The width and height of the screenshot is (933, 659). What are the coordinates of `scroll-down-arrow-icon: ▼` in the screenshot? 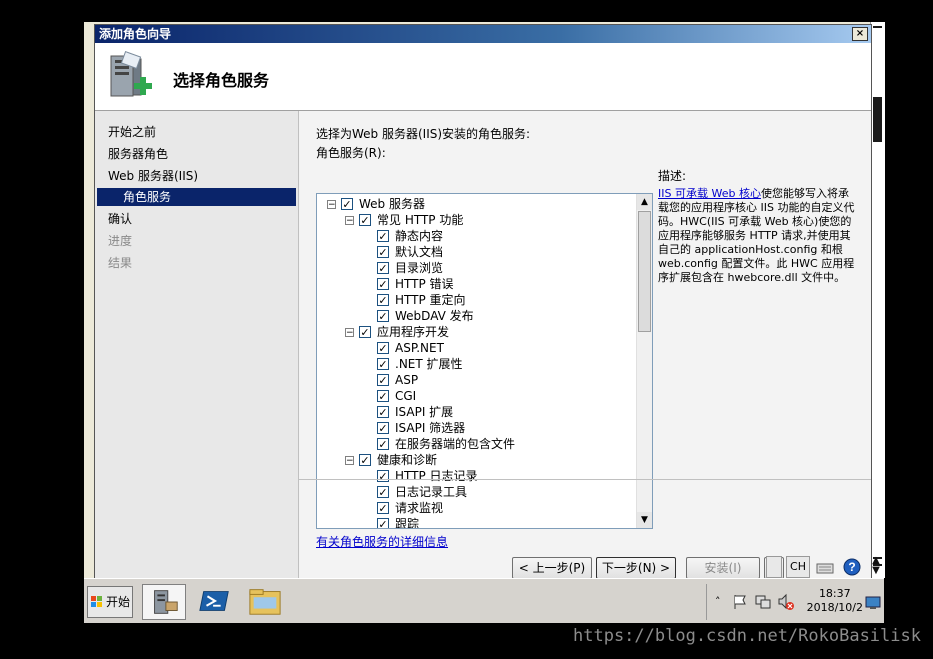 It's located at (644, 520).